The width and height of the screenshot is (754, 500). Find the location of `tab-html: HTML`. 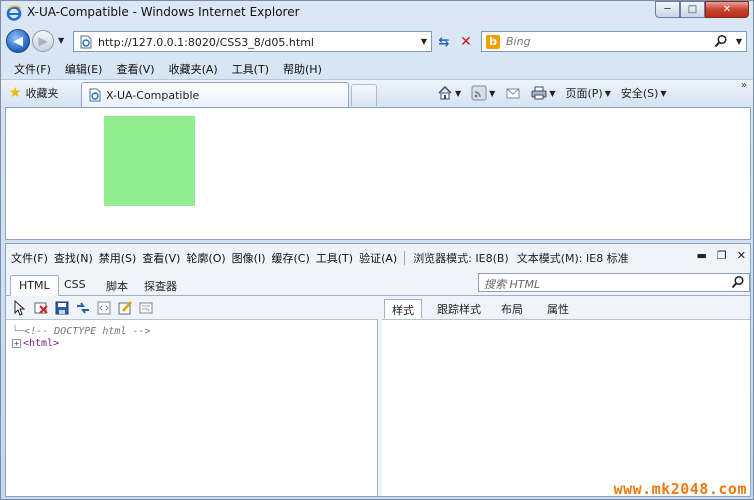

tab-html: HTML is located at coordinates (34, 285).